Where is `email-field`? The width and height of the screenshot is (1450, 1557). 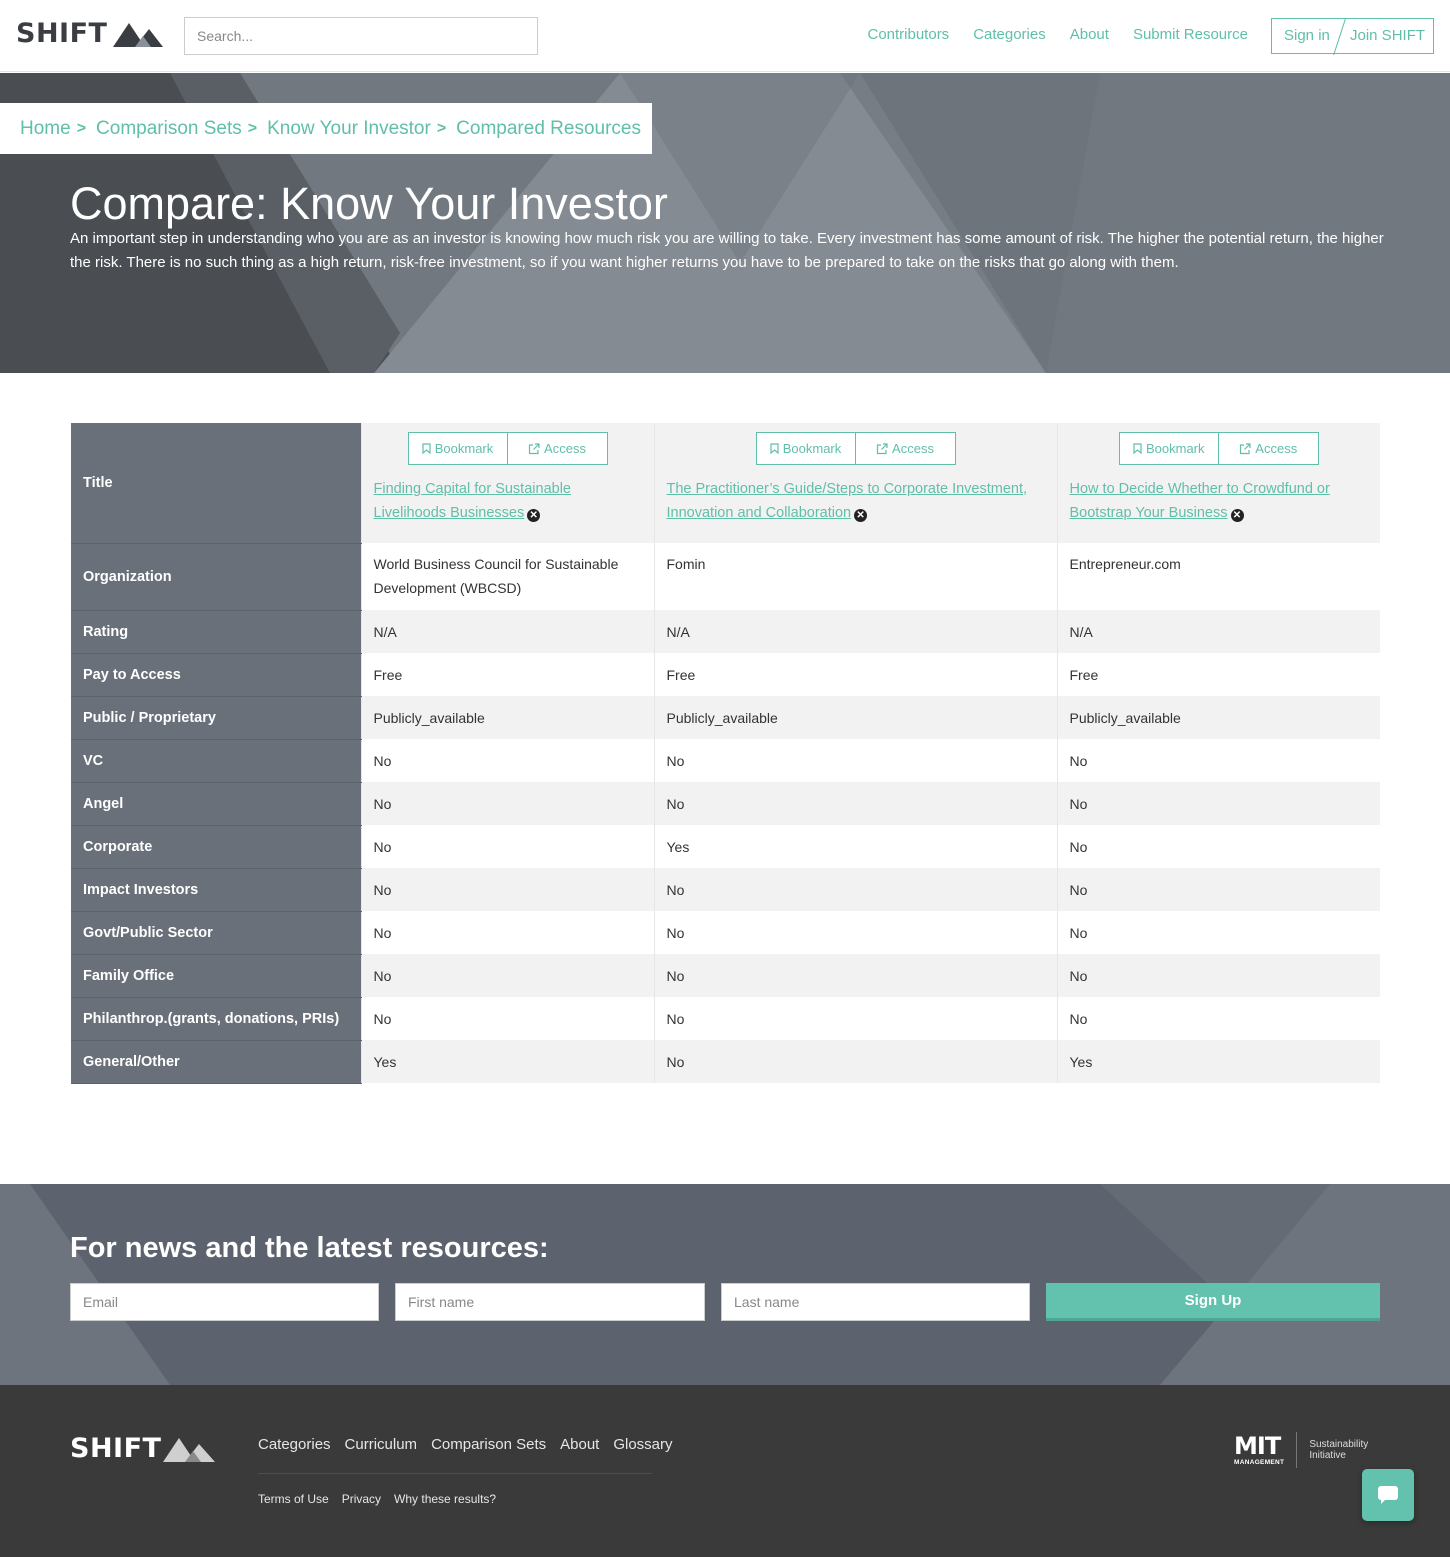 email-field is located at coordinates (224, 1302).